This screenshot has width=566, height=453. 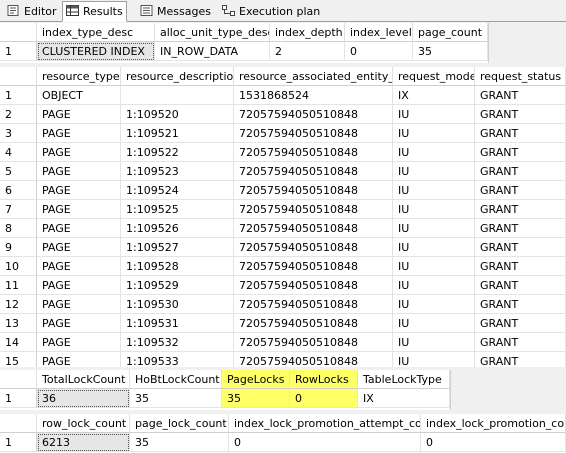 I want to click on column-header: index_type_desc, so click(x=96, y=32).